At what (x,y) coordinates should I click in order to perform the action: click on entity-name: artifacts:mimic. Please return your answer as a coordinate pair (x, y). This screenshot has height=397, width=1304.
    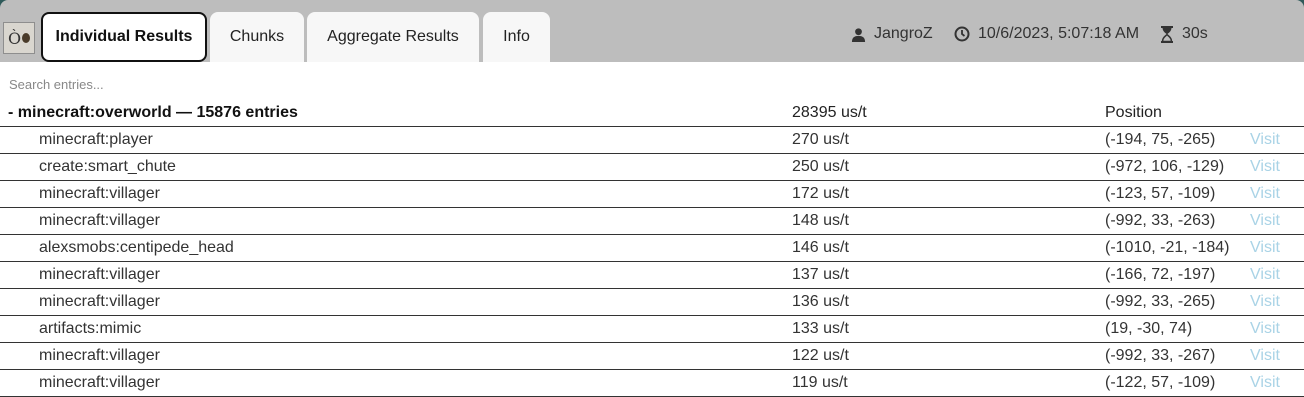
    Looking at the image, I should click on (90, 328).